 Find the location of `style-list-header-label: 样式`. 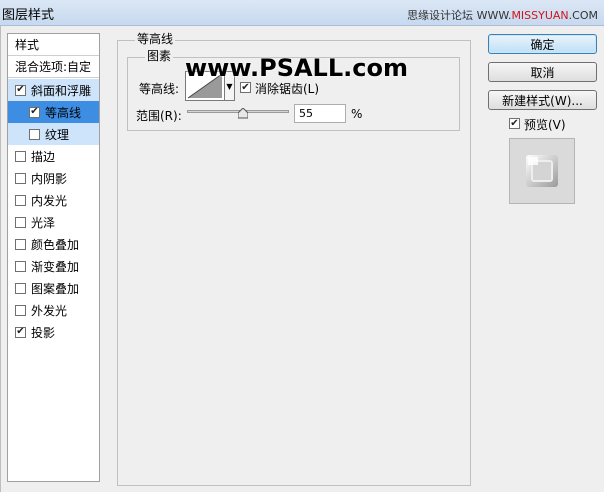

style-list-header-label: 样式 is located at coordinates (27, 45).